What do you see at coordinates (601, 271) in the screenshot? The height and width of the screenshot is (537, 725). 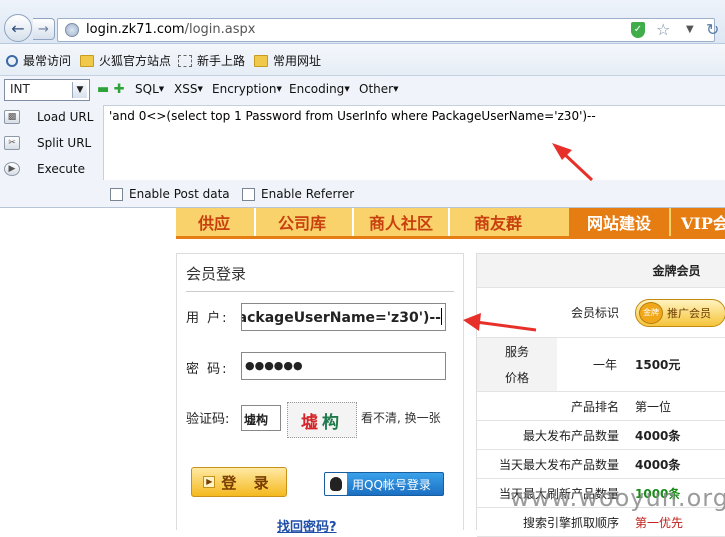 I see `table-row: 金牌会员` at bounding box center [601, 271].